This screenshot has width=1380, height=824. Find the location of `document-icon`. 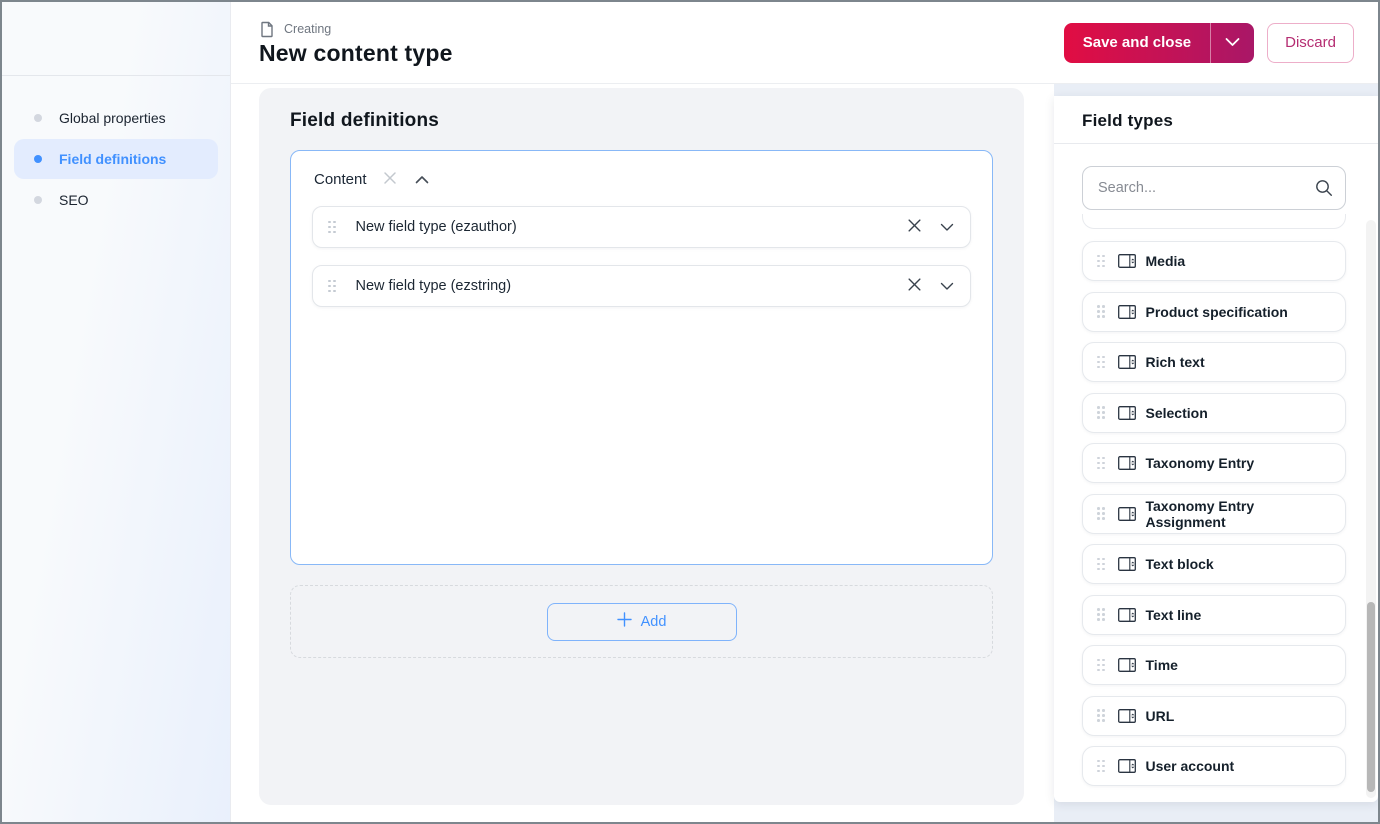

document-icon is located at coordinates (267, 29).